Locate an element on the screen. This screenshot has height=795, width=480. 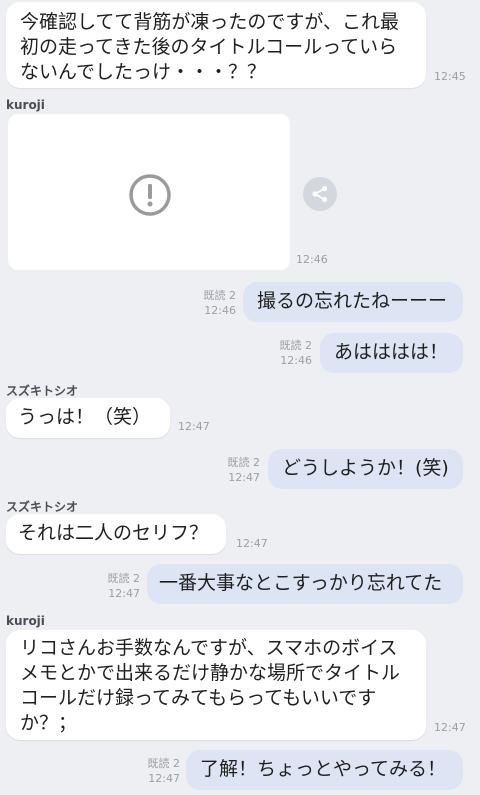
message-bubble-outgoing: 了解！ちょっとやってみる！ is located at coordinates (324, 770).